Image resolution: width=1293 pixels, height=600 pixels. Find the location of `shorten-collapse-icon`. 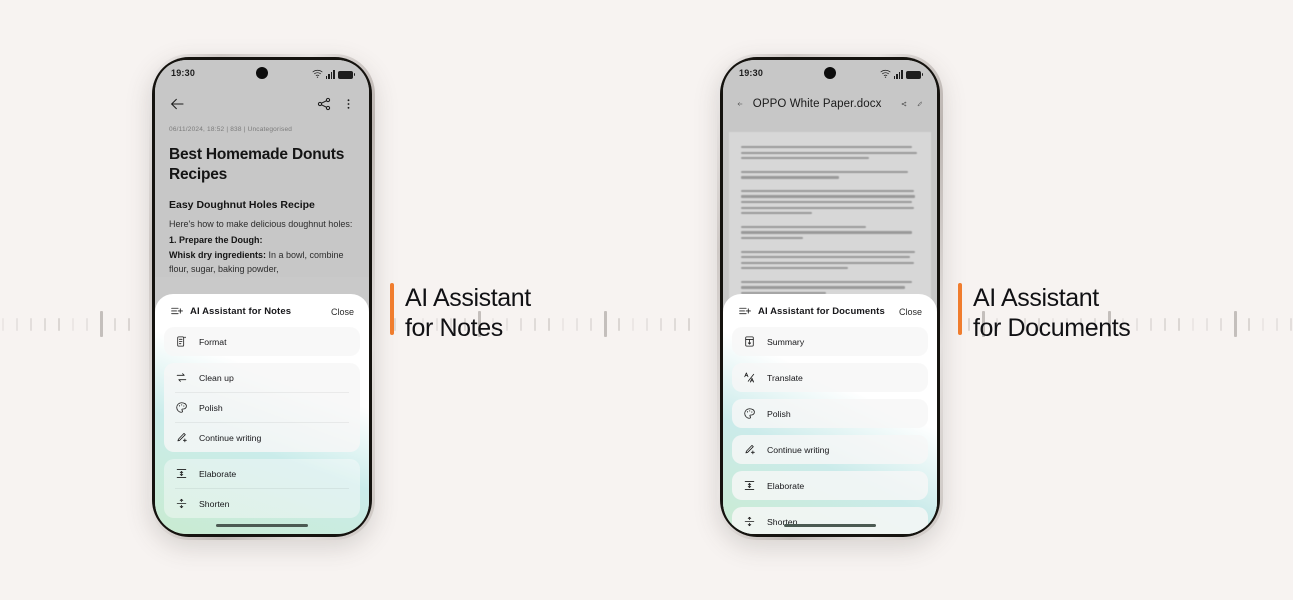

shorten-collapse-icon is located at coordinates (181, 503).